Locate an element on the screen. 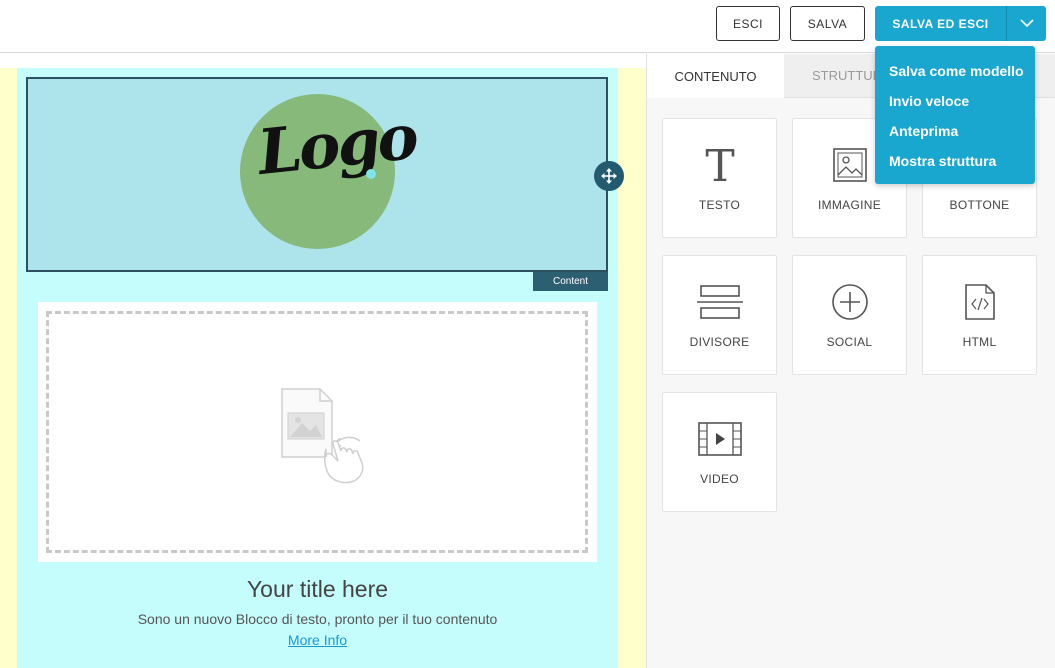 The image size is (1055, 668). more-info-link: More Info is located at coordinates (317, 640).